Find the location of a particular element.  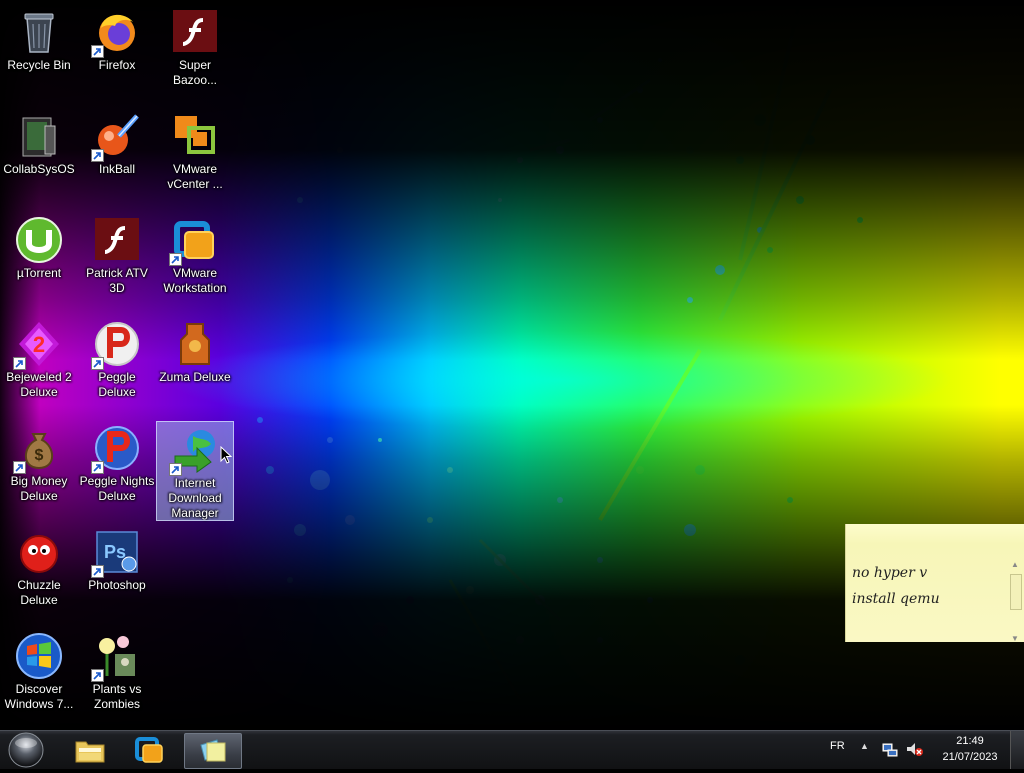

utorrent-icon is located at coordinates (39, 240).